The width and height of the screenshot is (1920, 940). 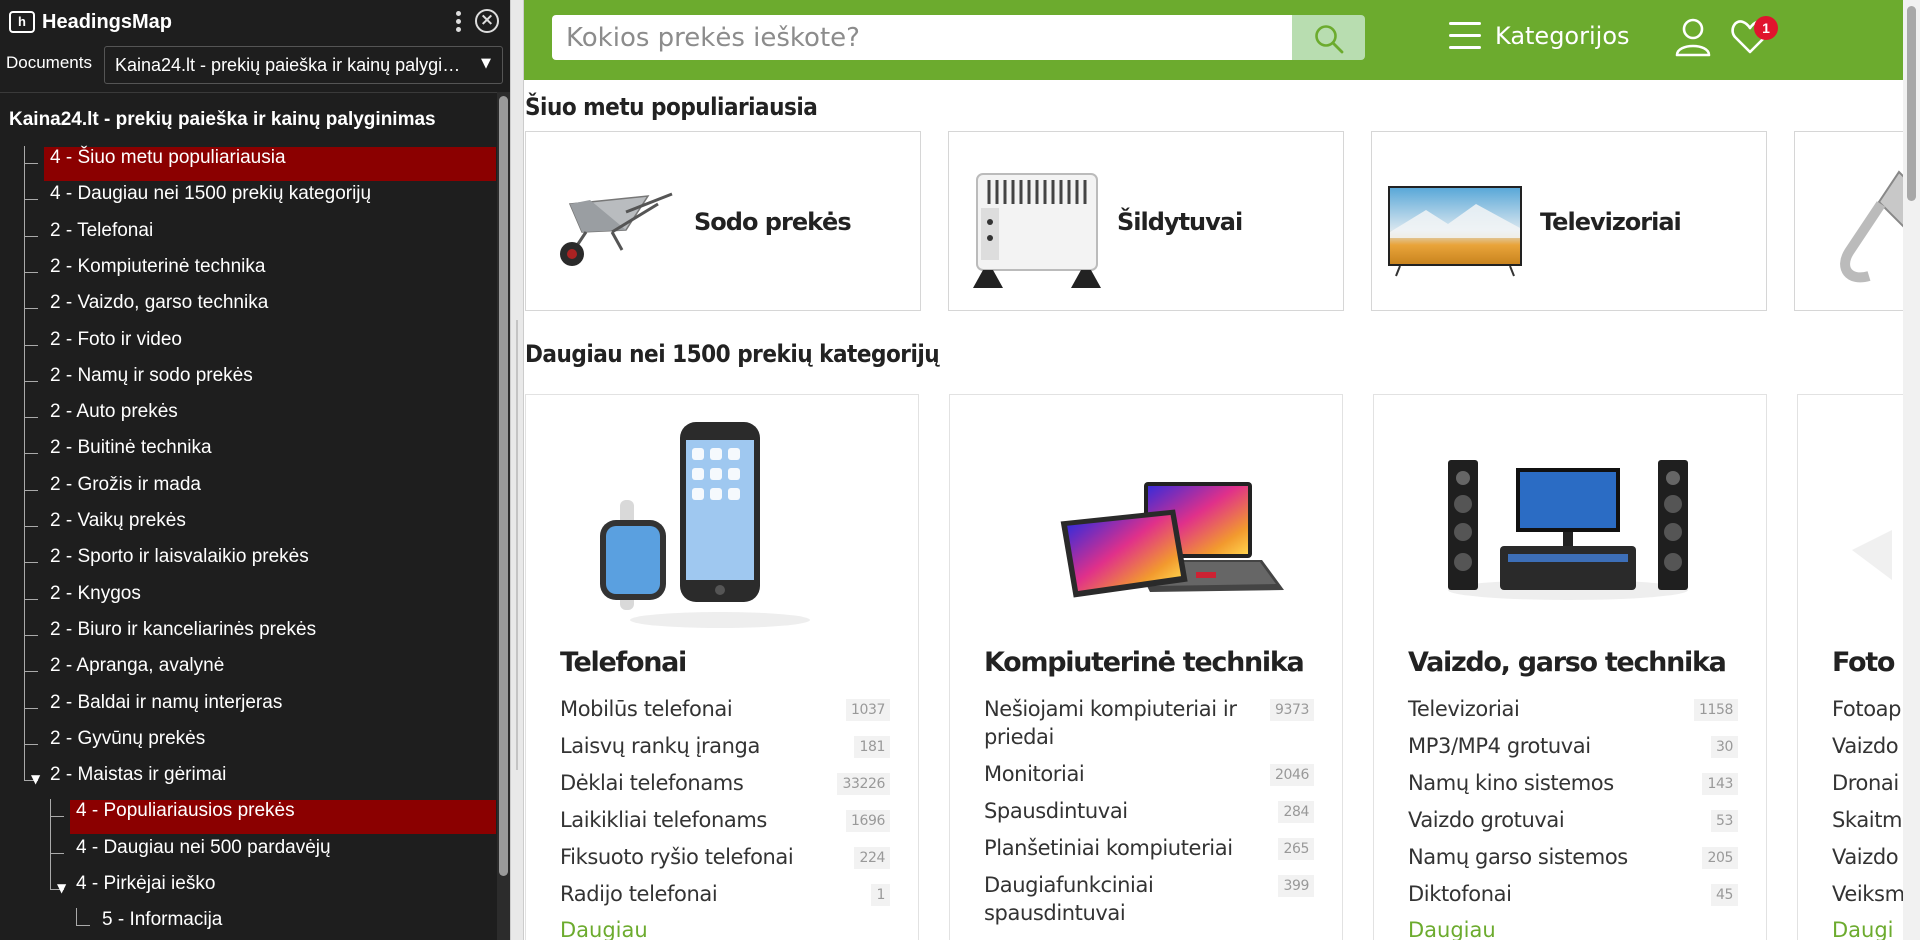 I want to click on count-badge: 284, so click(x=1296, y=812).